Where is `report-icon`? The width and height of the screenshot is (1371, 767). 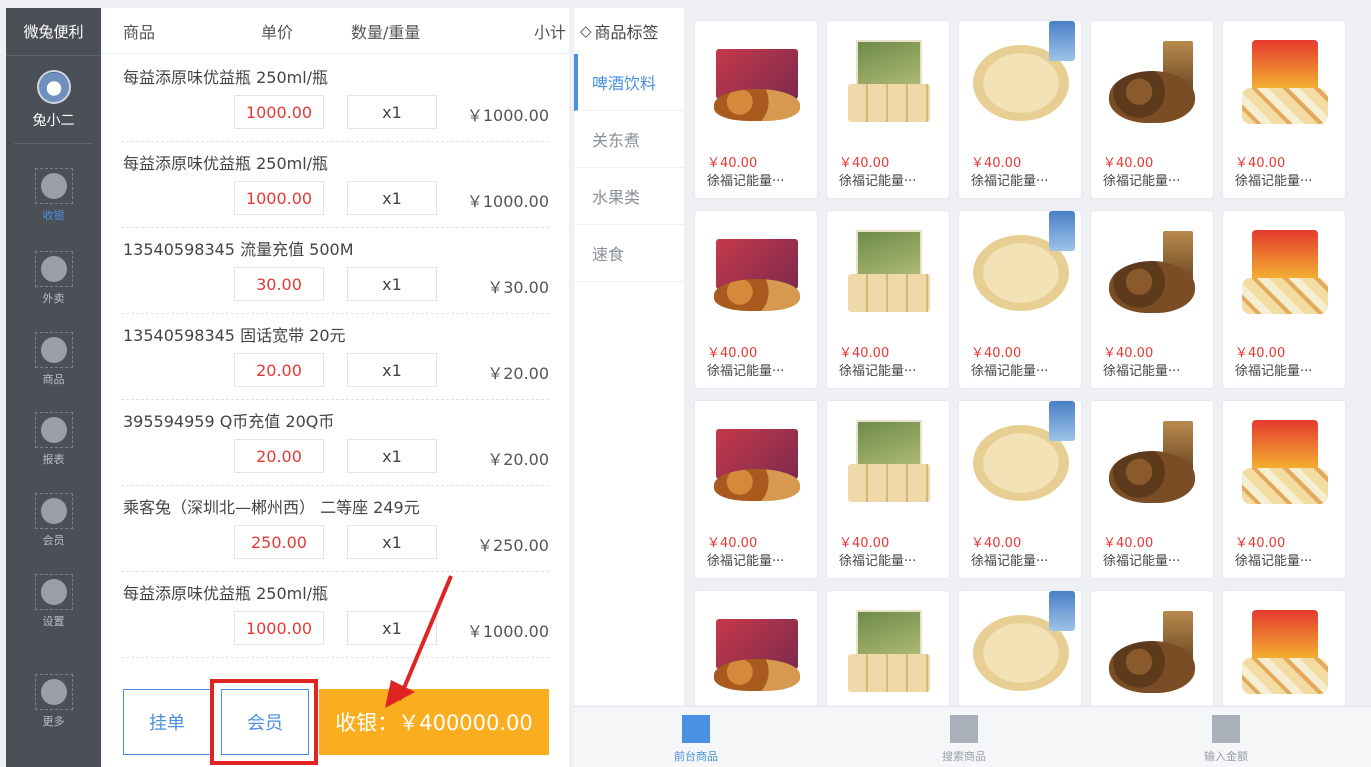
report-icon is located at coordinates (53, 430).